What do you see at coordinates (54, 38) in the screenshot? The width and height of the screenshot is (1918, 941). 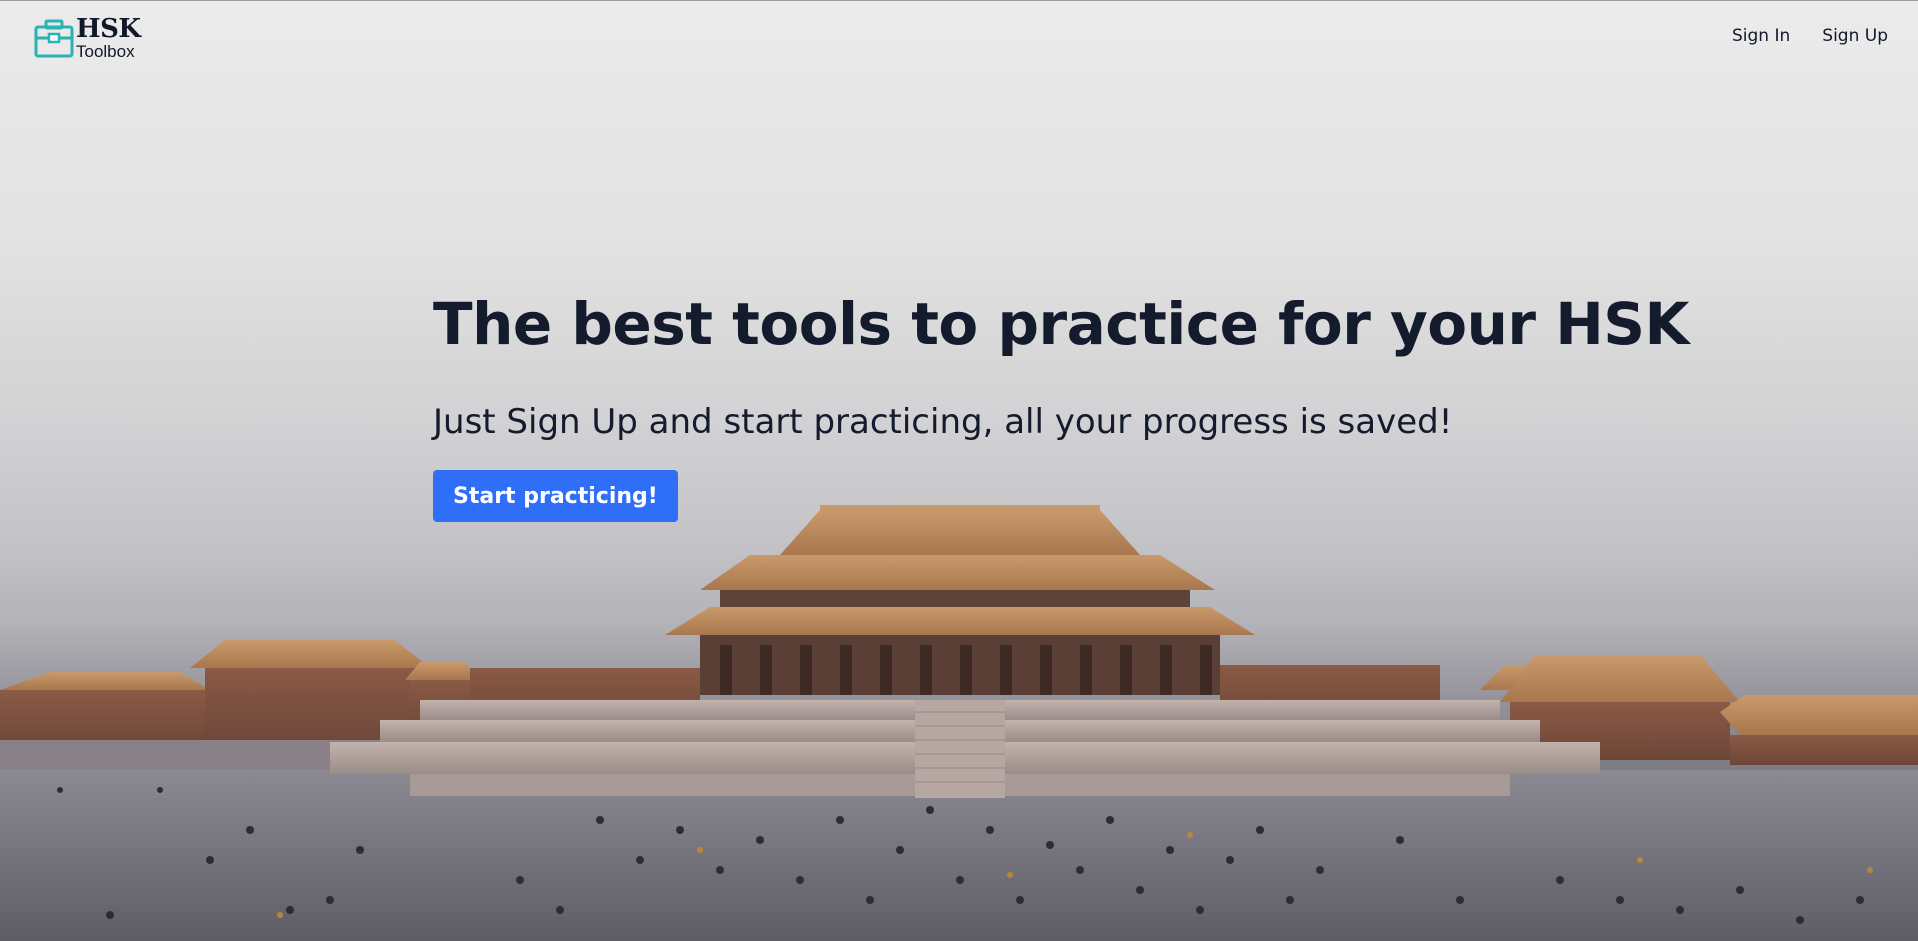 I see `toolbox-icon` at bounding box center [54, 38].